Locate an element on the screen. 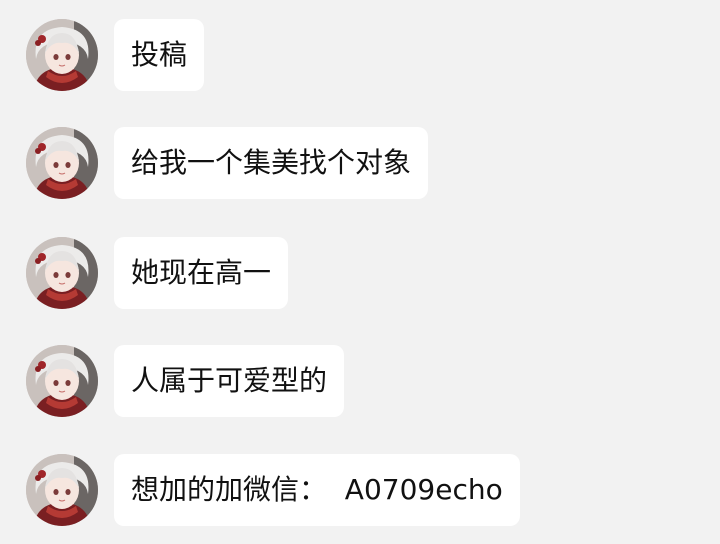 This screenshot has height=544, width=720. message-row: 给我一个集美找个对象 is located at coordinates (360, 163).